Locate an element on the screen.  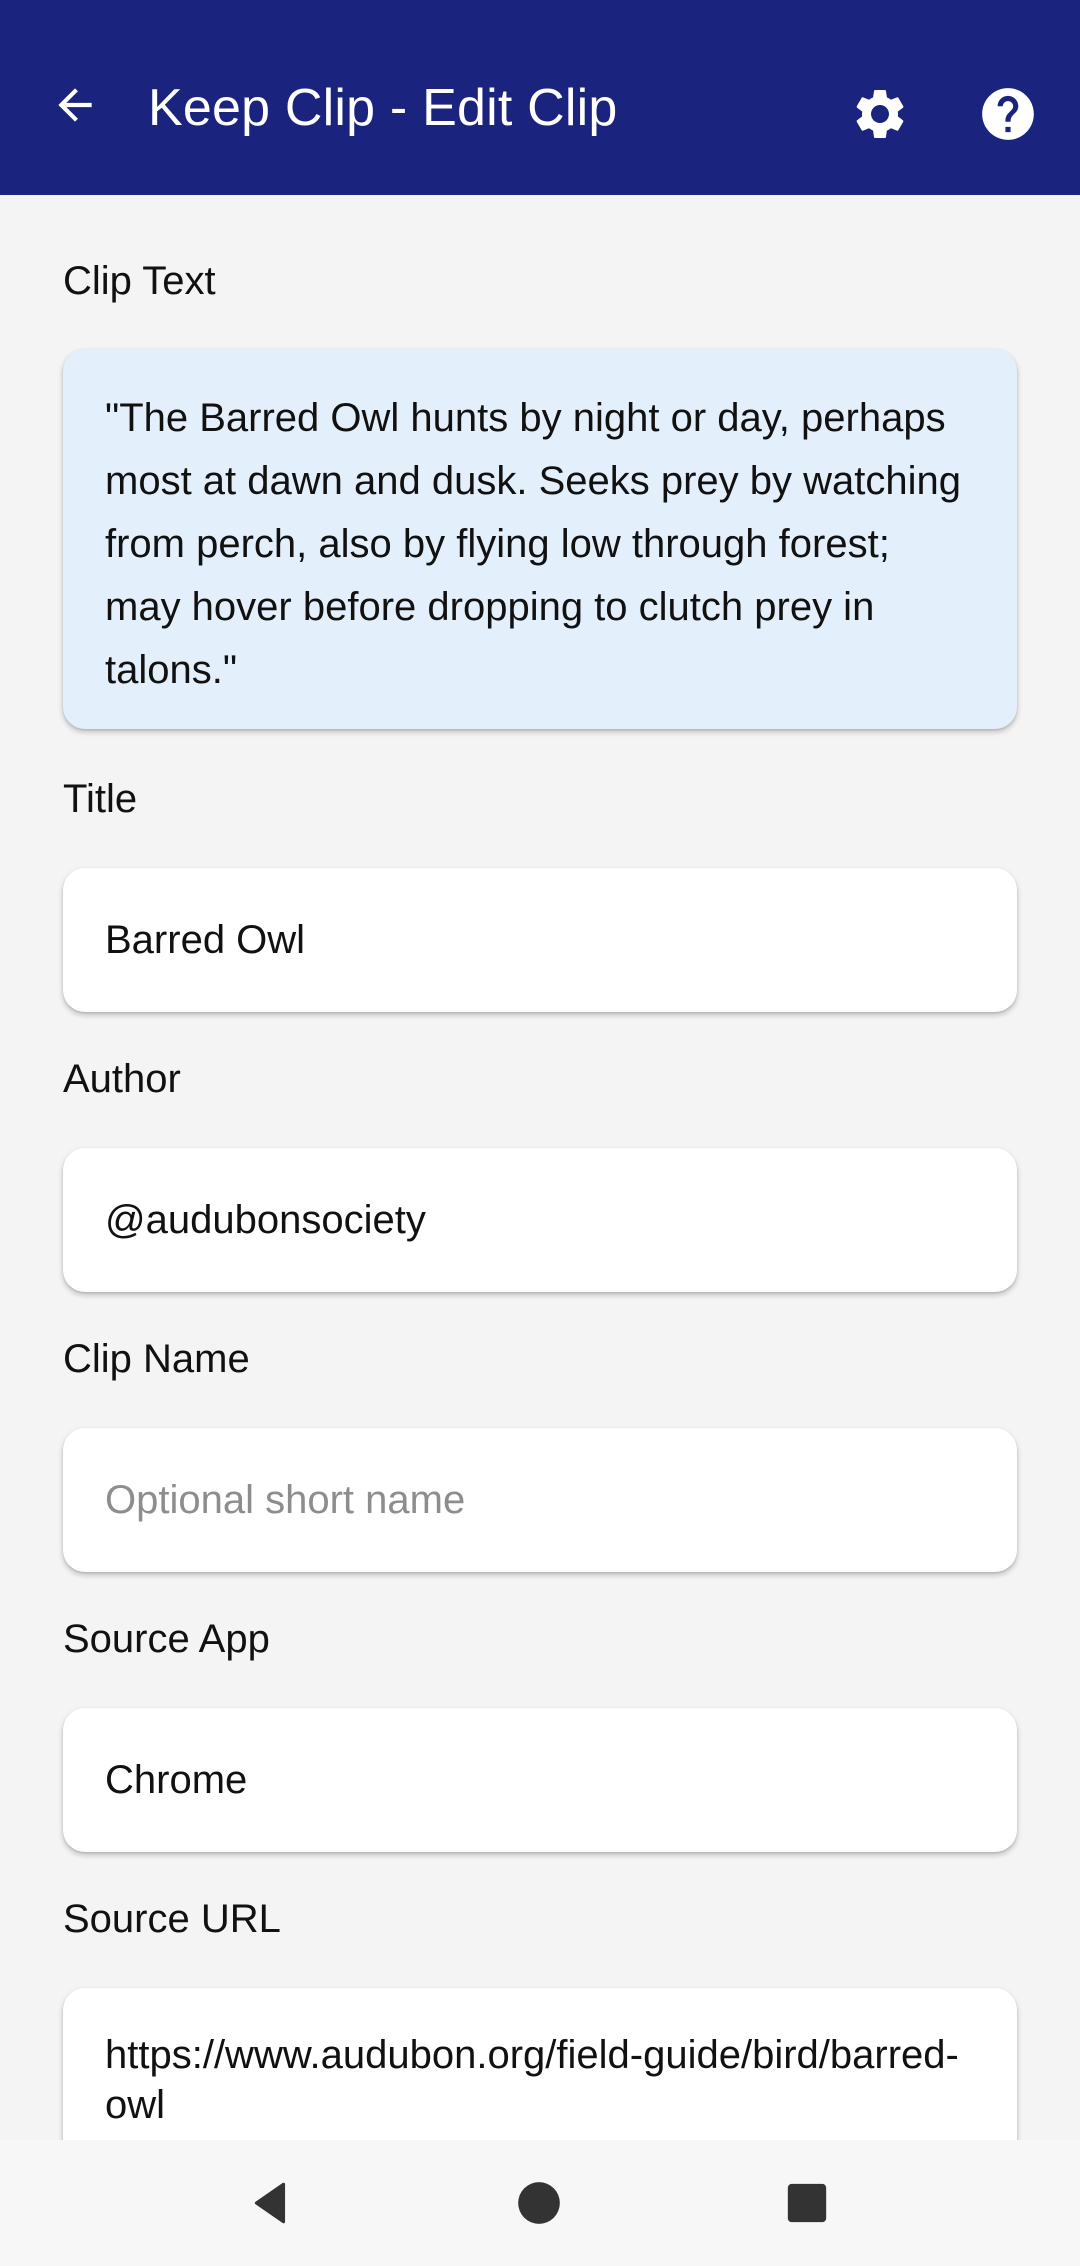
settings-button is located at coordinates (880, 114).